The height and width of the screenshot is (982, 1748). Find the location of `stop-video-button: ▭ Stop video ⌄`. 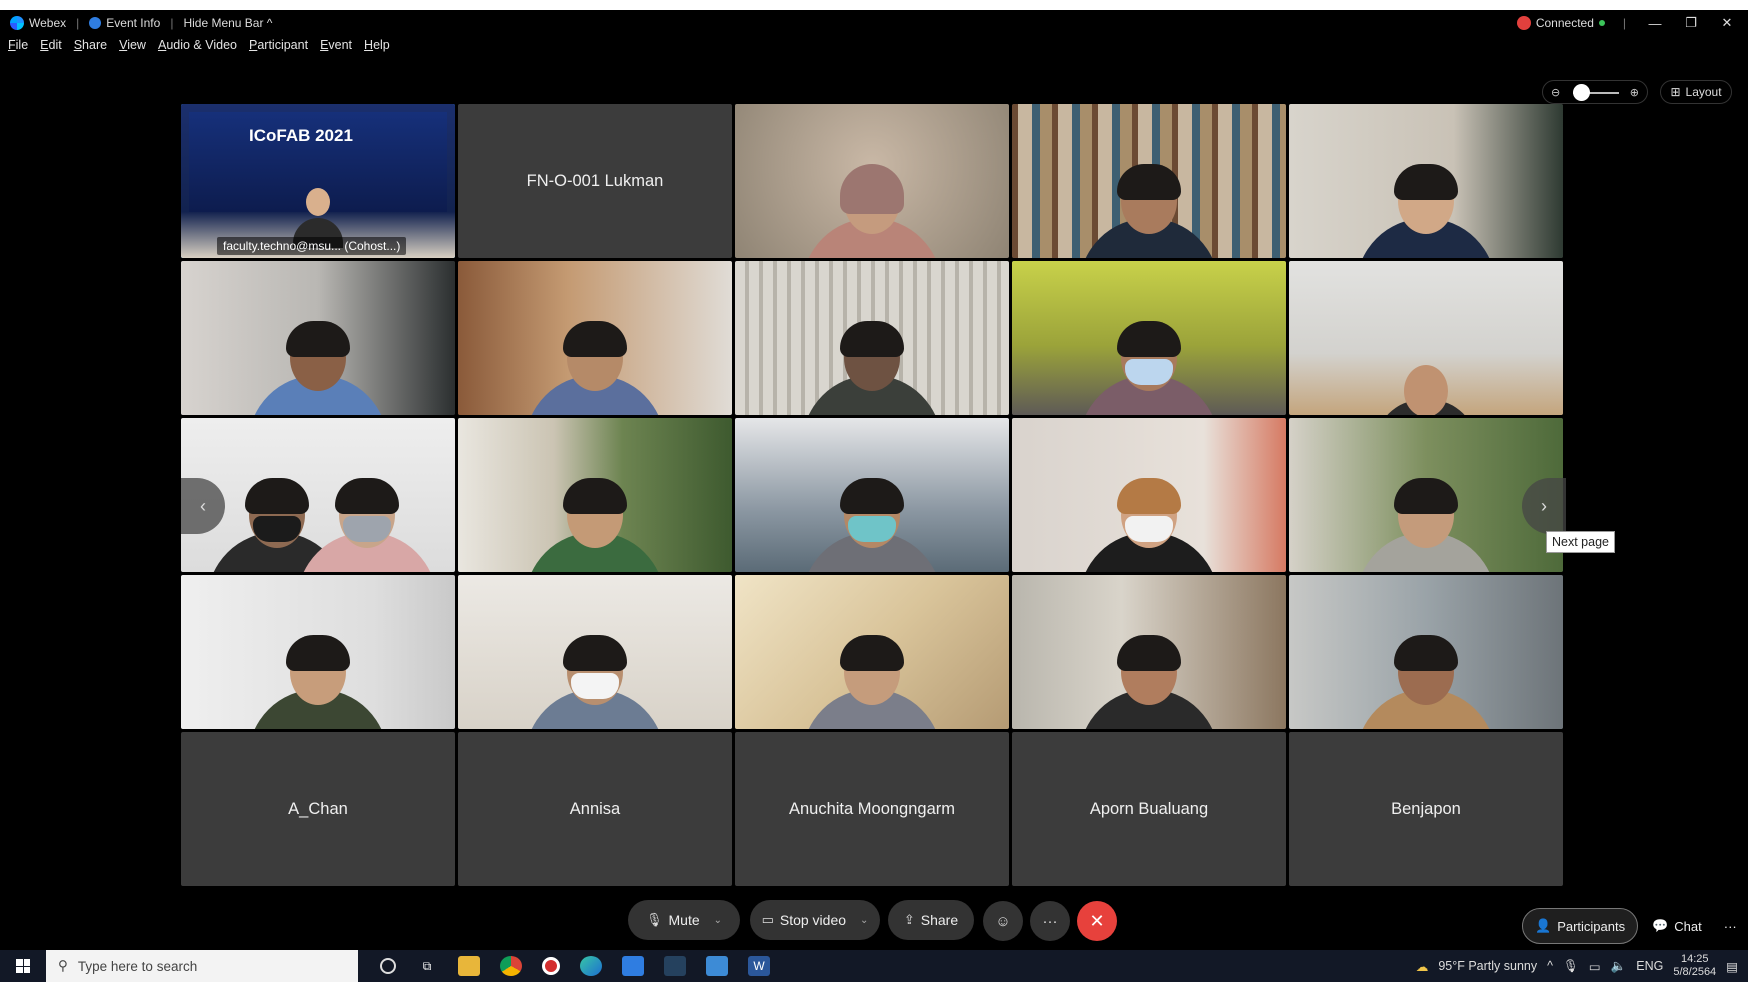

stop-video-button: ▭ Stop video ⌄ is located at coordinates (815, 920).